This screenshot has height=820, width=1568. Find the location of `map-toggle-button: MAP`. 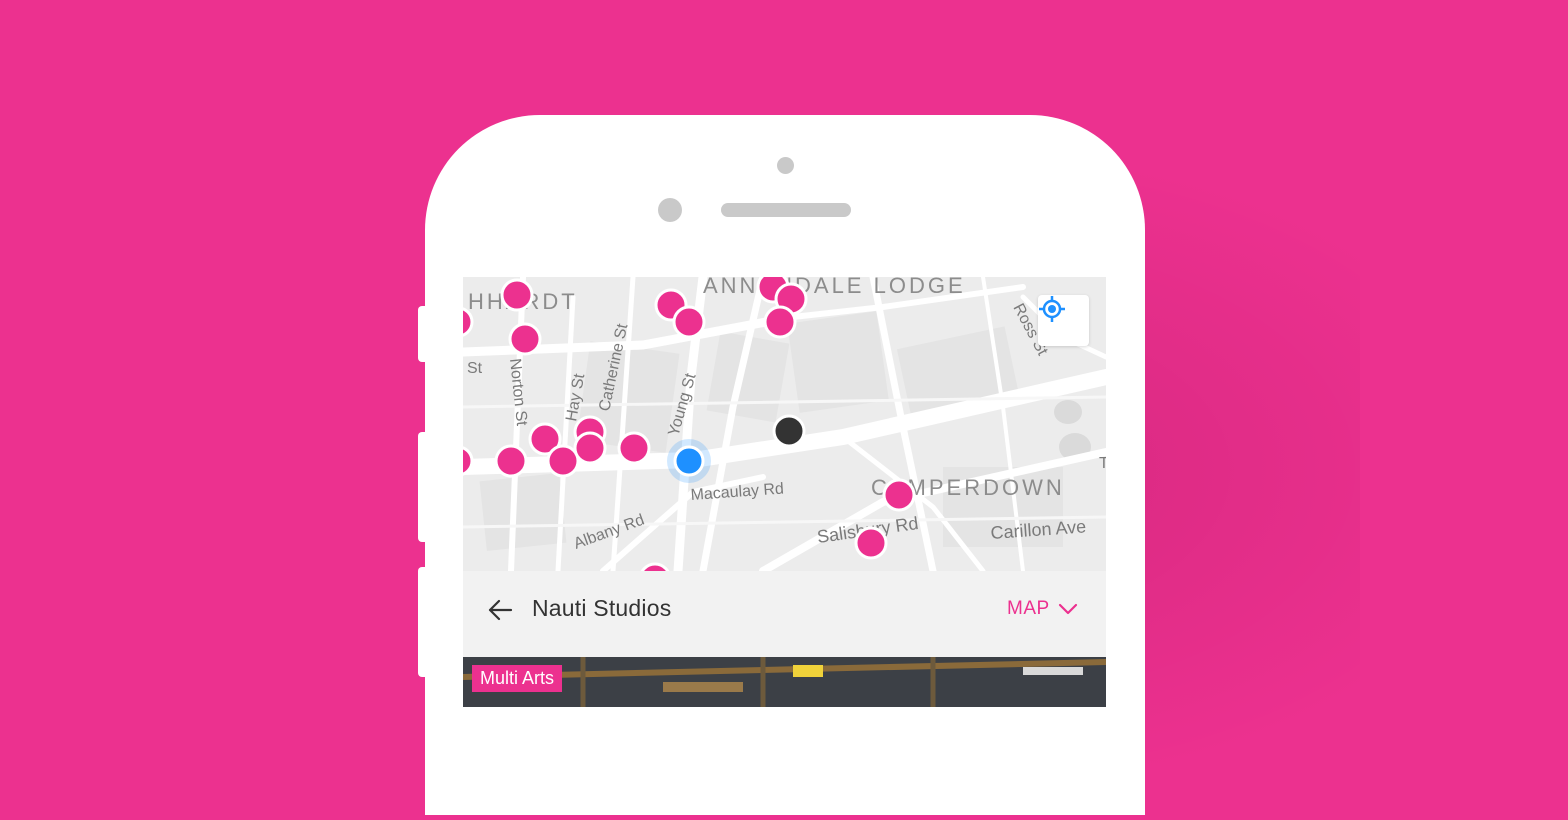

map-toggle-button: MAP is located at coordinates (1042, 609).